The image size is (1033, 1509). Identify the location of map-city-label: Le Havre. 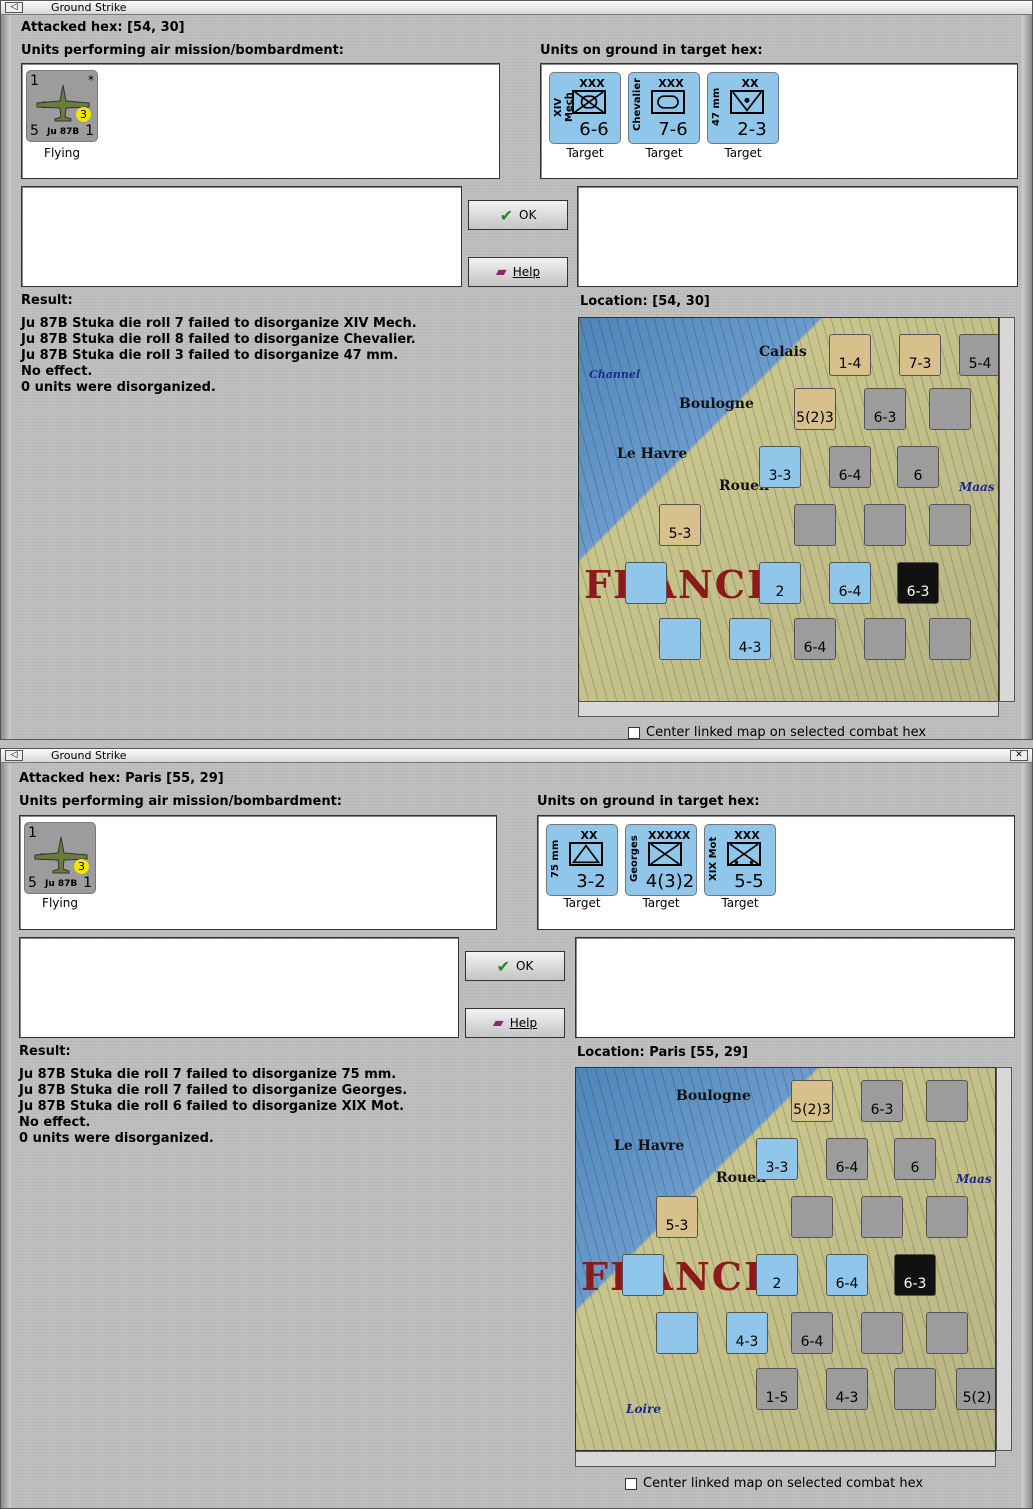
(652, 454).